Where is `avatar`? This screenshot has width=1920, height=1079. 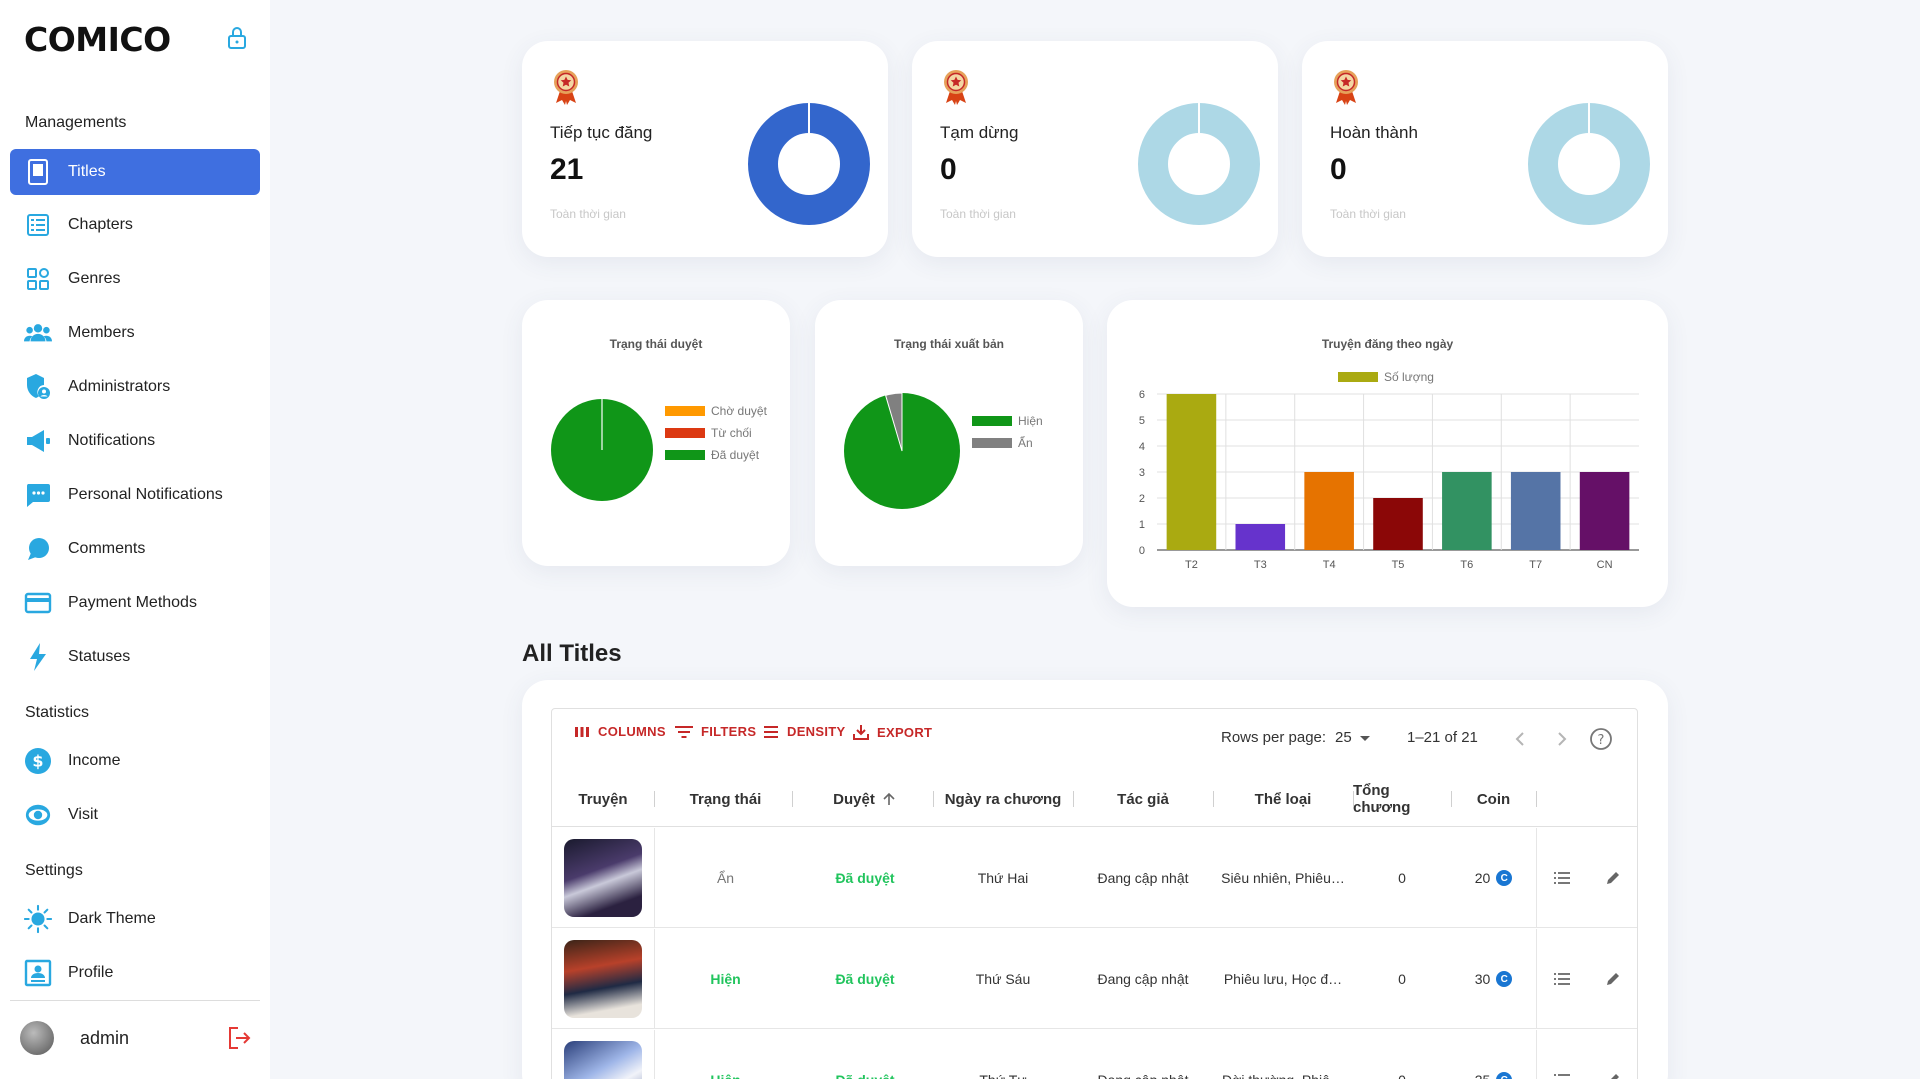
avatar is located at coordinates (37, 1038).